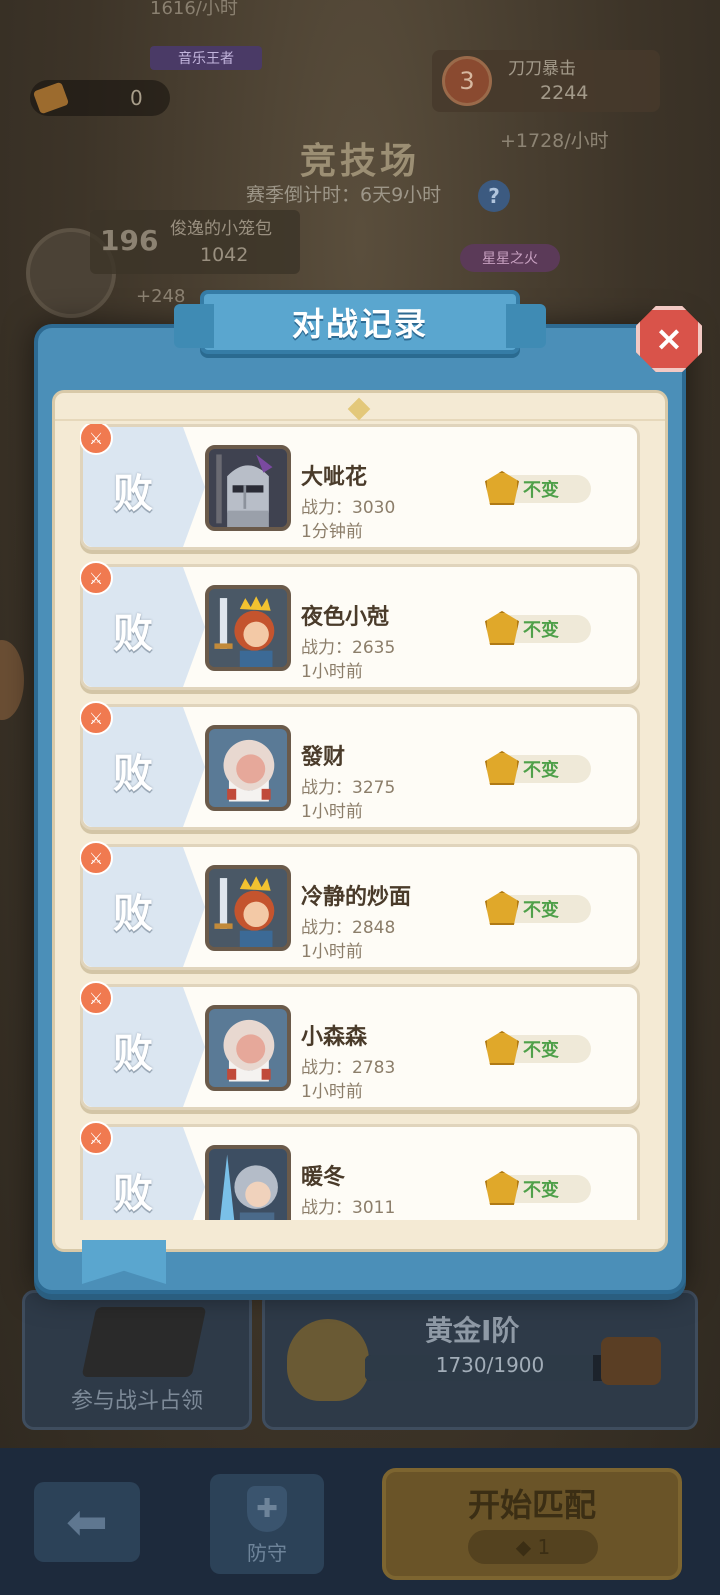 Image resolution: width=720 pixels, height=1595 pixels. What do you see at coordinates (348, 1208) in the screenshot?
I see `opponent-power: 战力：3011` at bounding box center [348, 1208].